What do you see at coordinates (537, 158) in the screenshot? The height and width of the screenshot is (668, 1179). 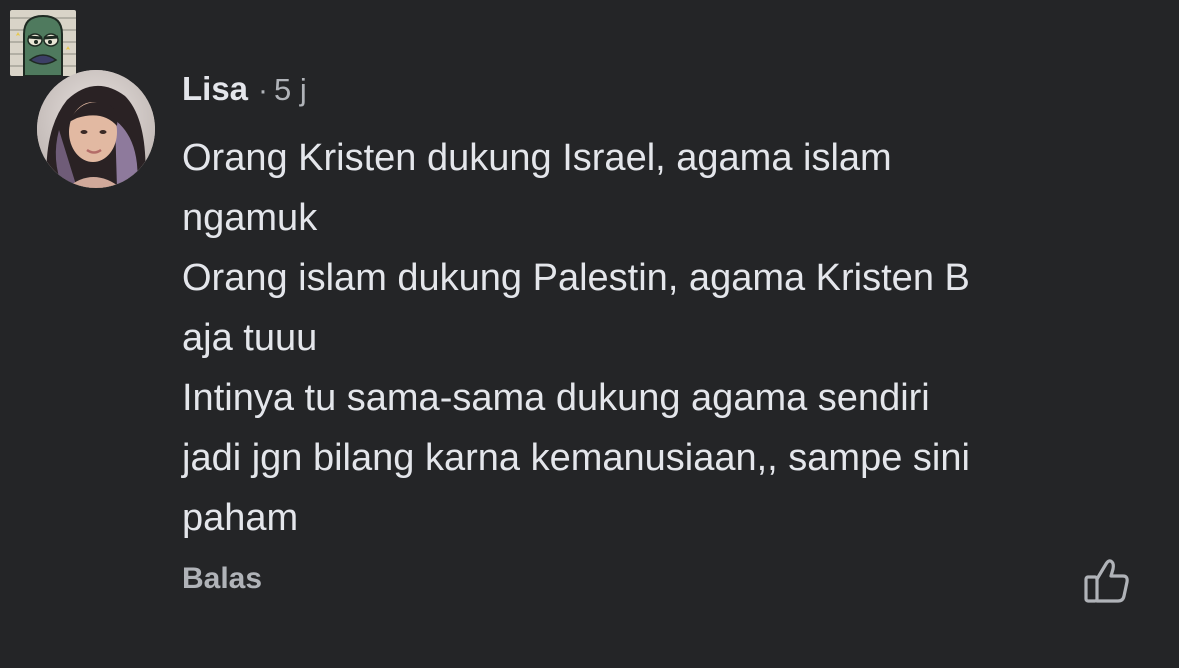 I see `comment-line: Orang Kristen dukung Israel, agama islam` at bounding box center [537, 158].